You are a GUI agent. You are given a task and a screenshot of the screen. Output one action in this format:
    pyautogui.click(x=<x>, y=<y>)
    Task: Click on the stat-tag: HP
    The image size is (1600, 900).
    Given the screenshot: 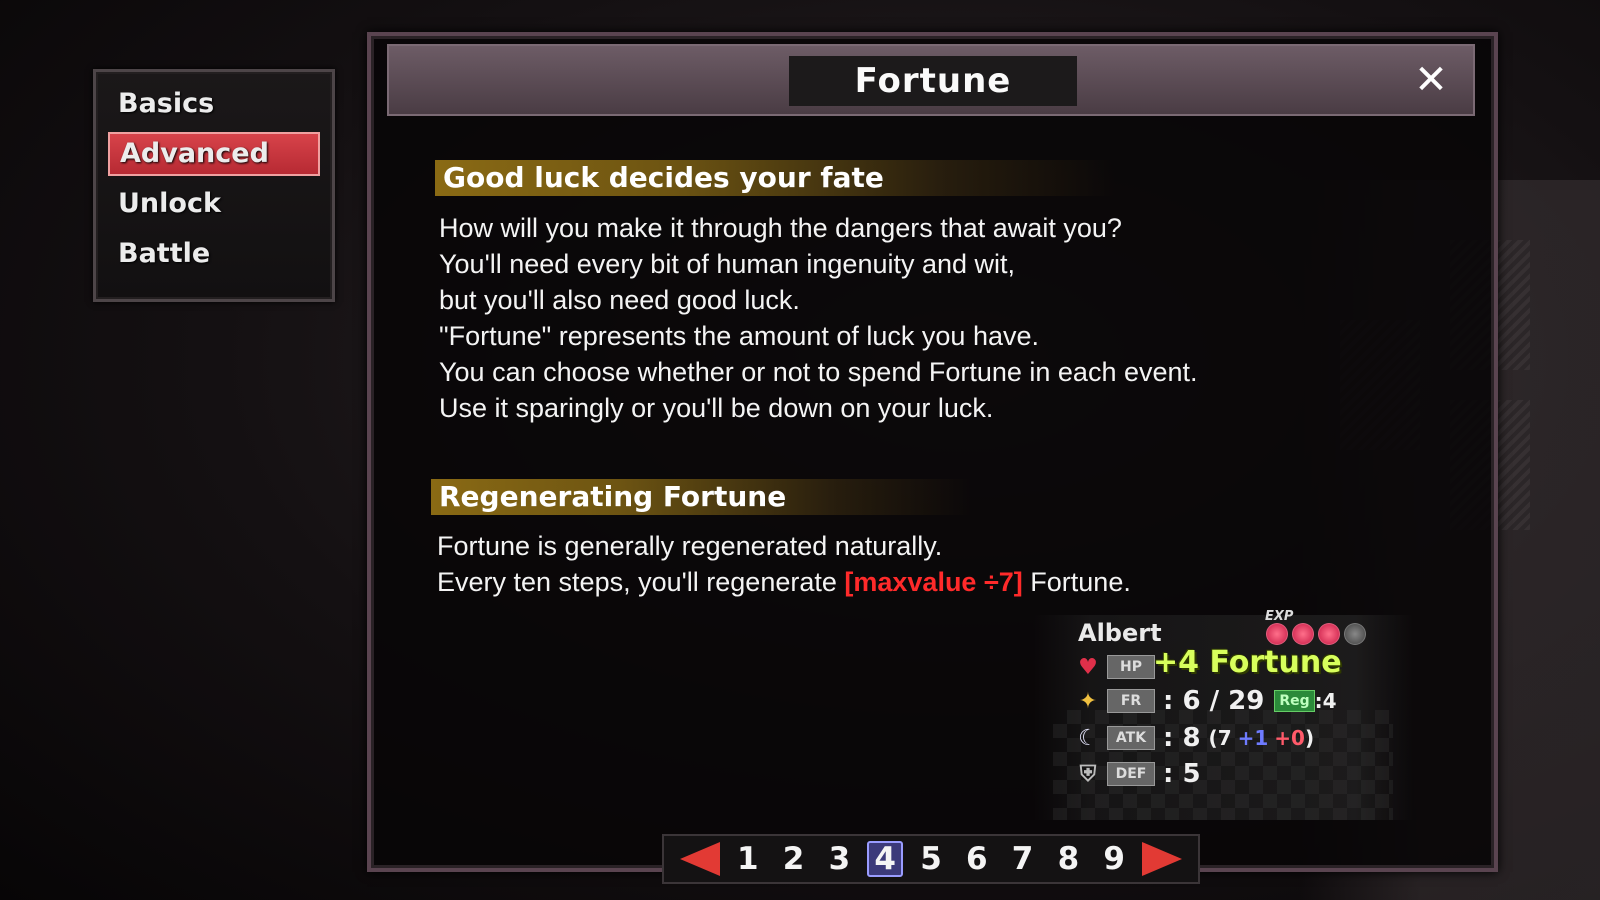 What is the action you would take?
    pyautogui.click(x=1131, y=667)
    